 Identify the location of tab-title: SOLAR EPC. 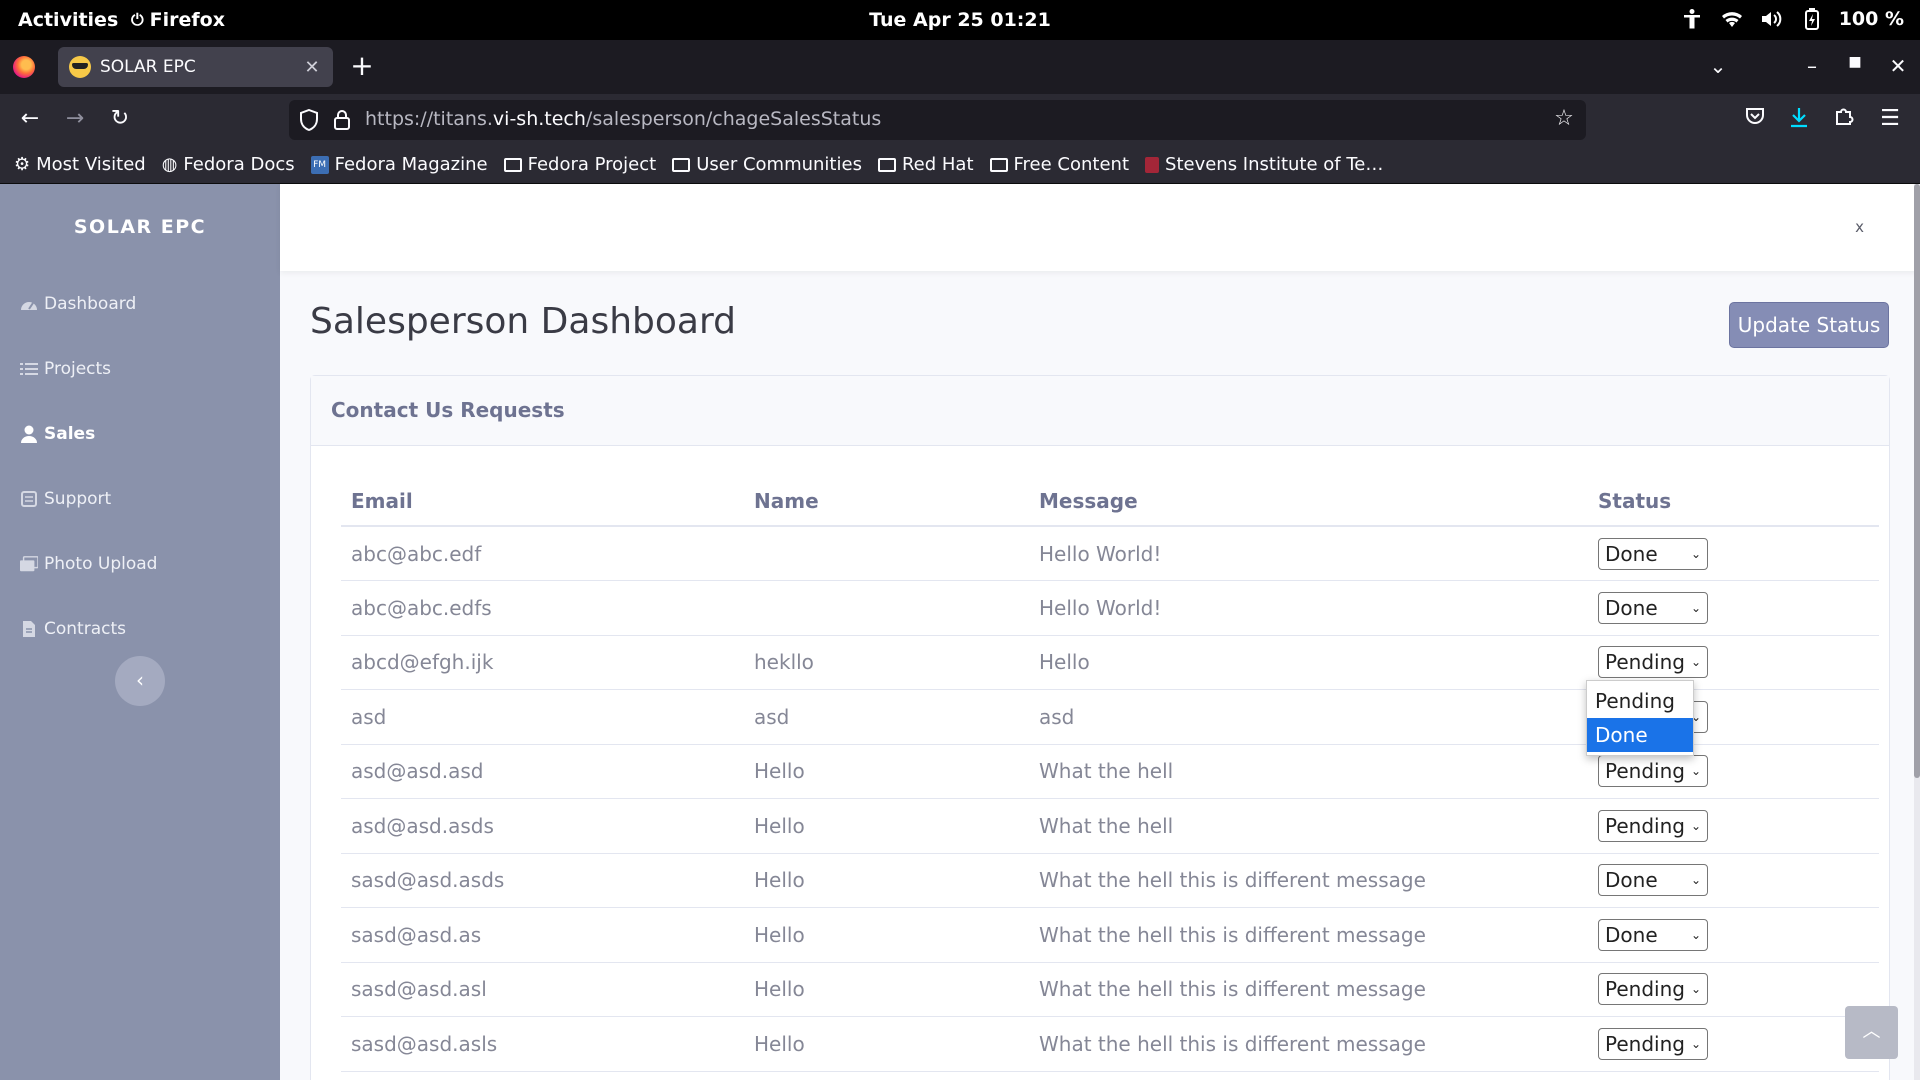
(148, 67).